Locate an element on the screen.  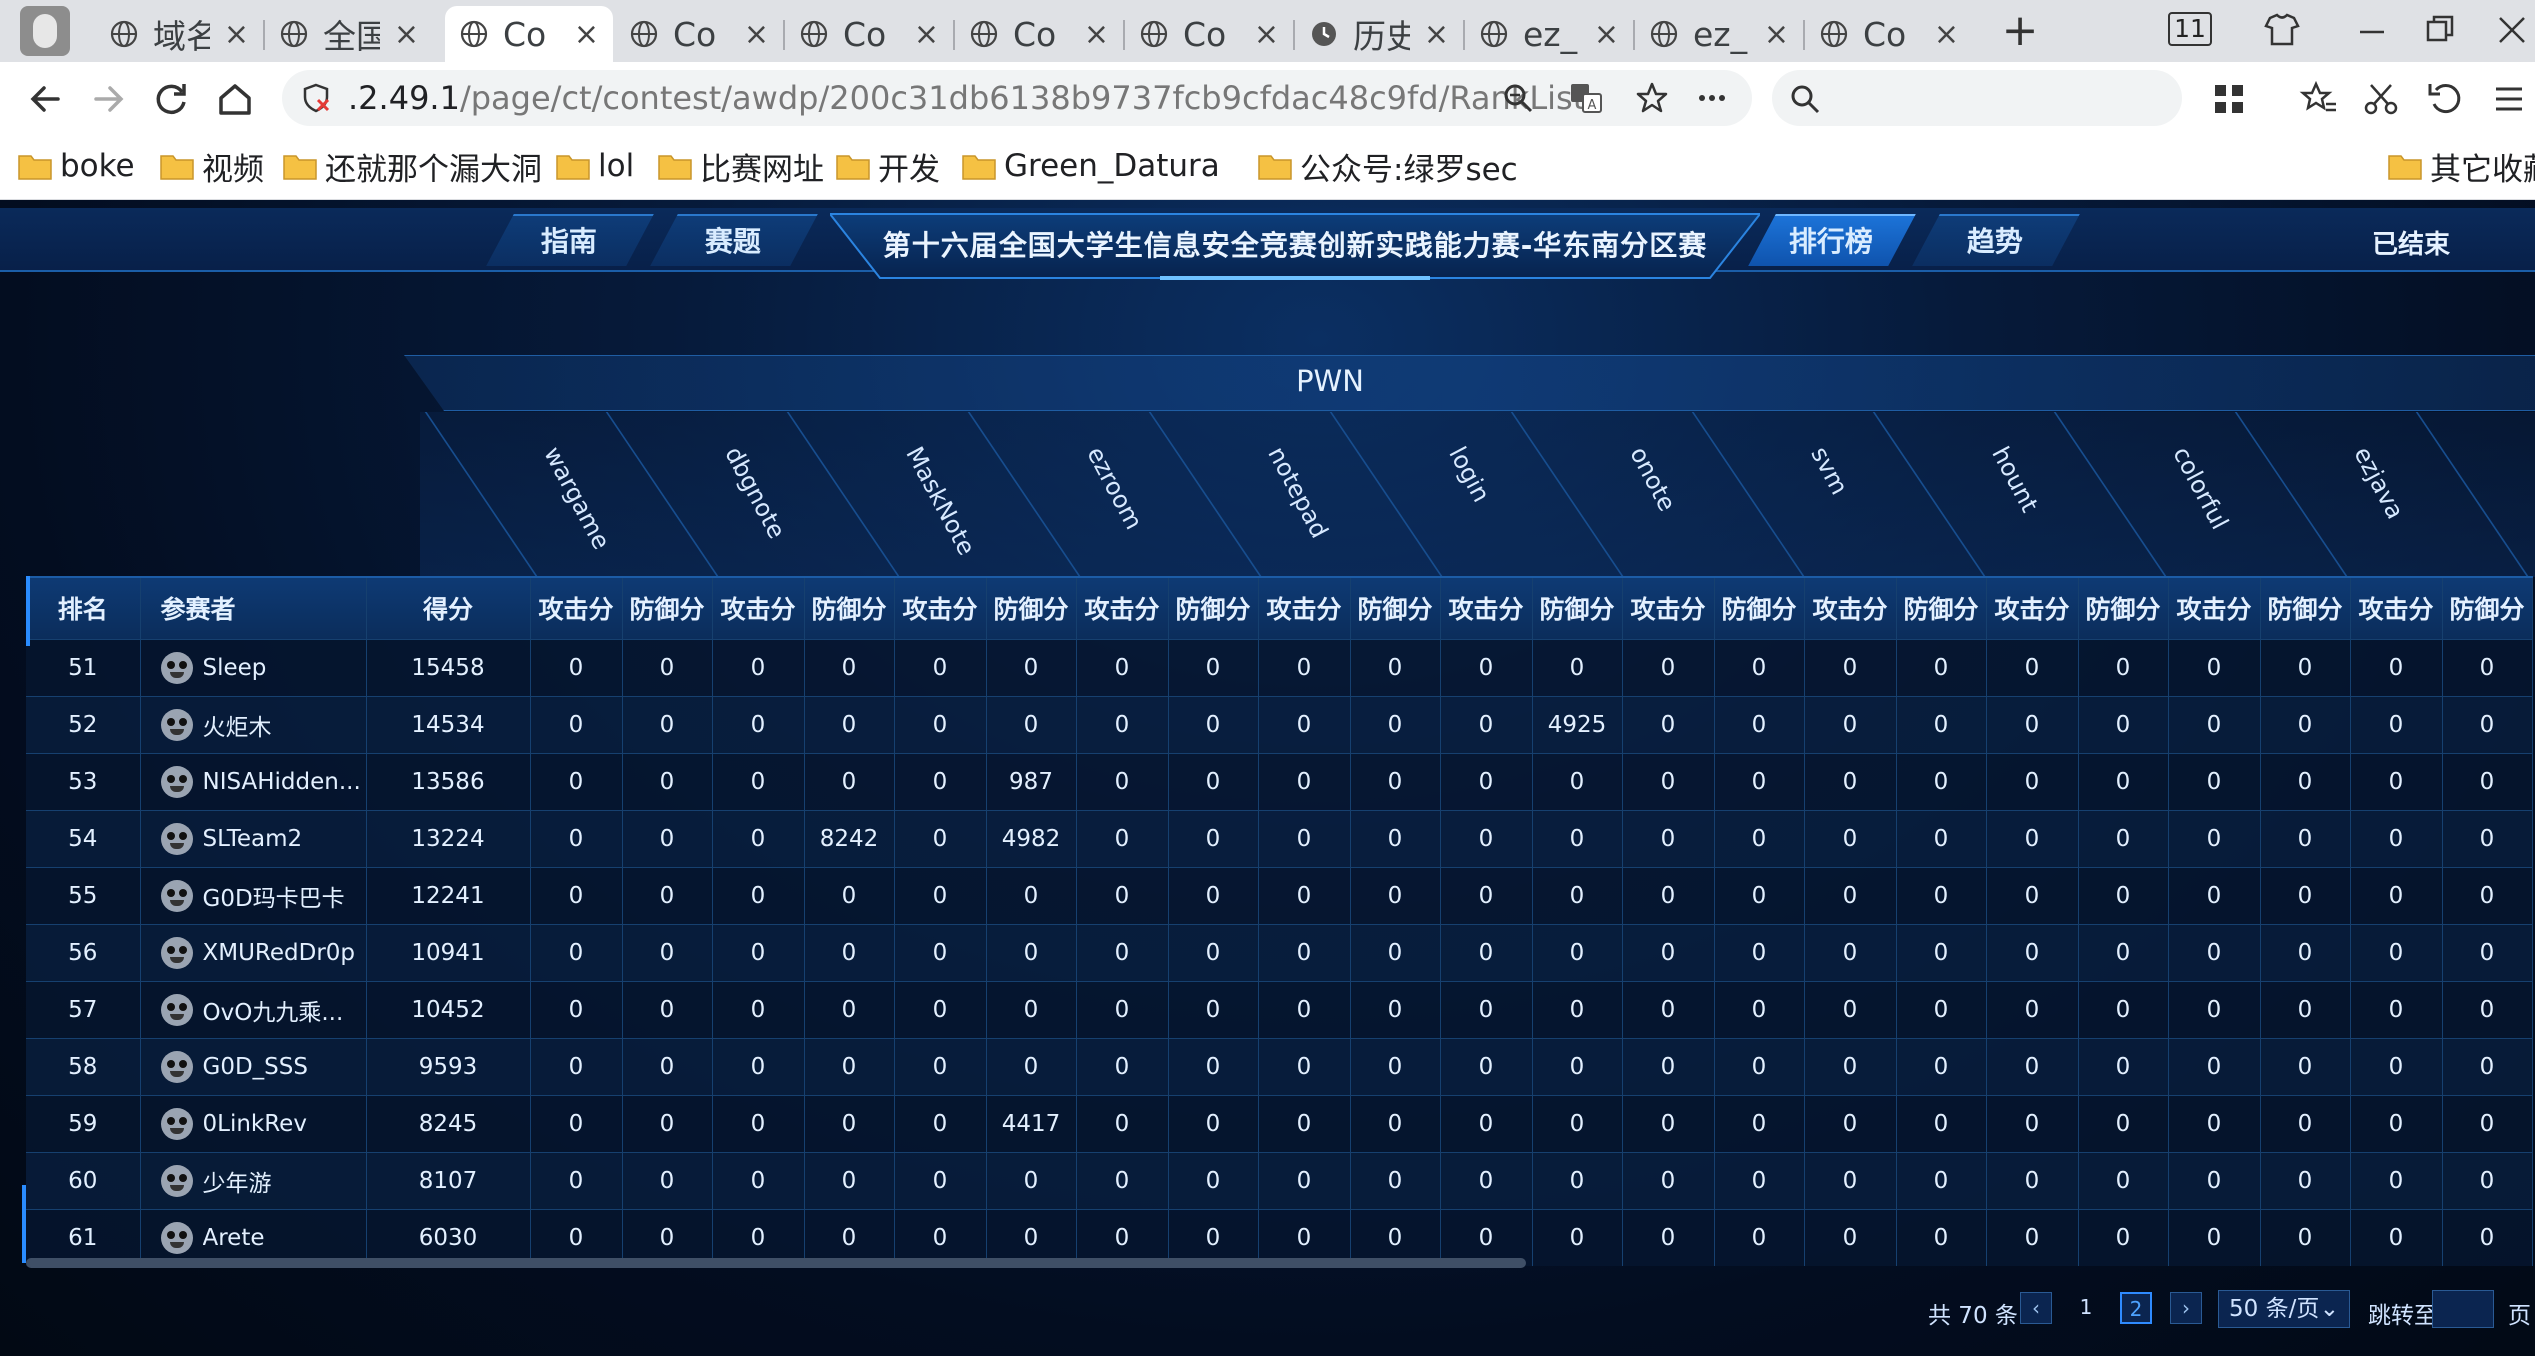
tab-label: Co is located at coordinates (525, 34).